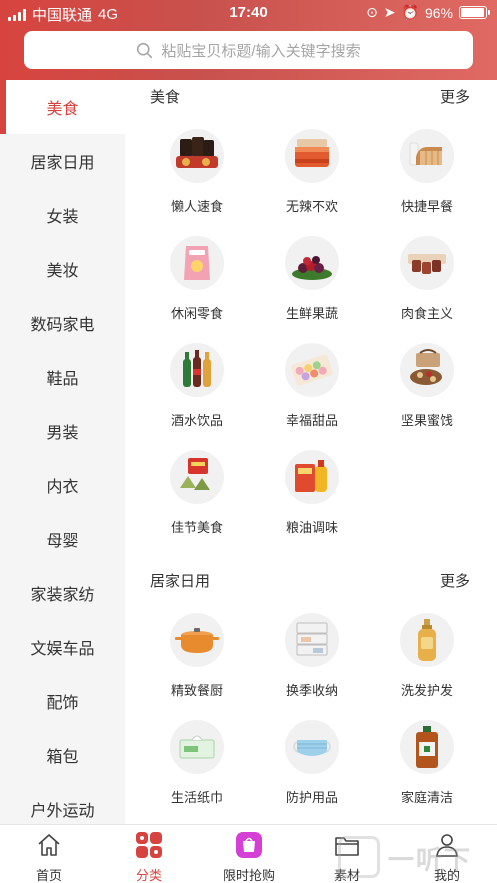  What do you see at coordinates (430, 864) in the screenshot?
I see `watermark-text: 一听下载` at bounding box center [430, 864].